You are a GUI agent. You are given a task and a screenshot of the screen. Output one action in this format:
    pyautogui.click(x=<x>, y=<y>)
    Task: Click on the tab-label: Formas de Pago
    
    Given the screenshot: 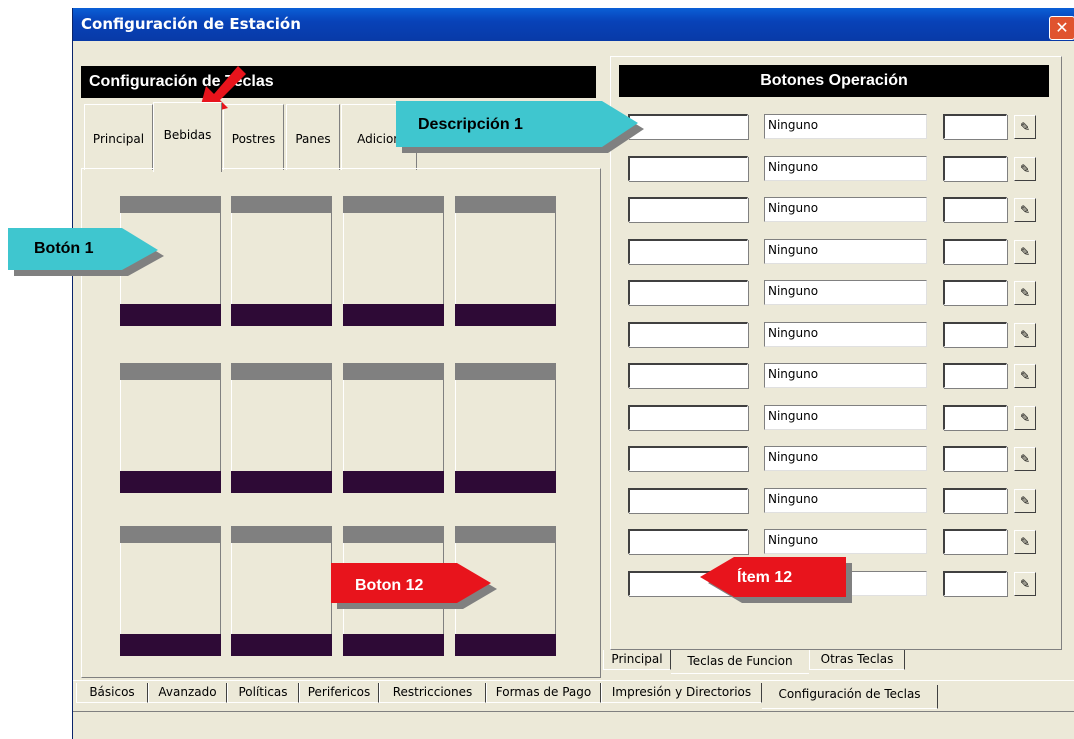 What is the action you would take?
    pyautogui.click(x=543, y=692)
    